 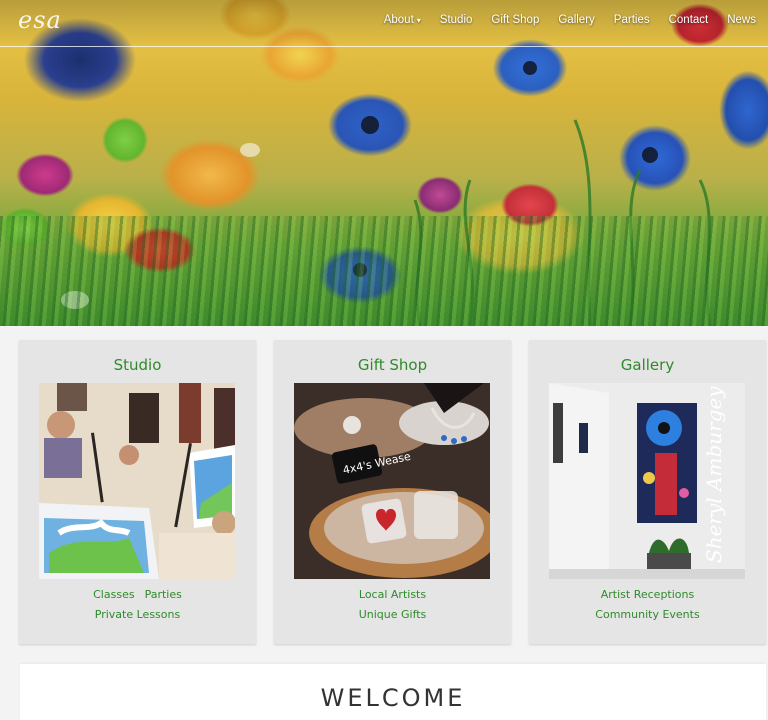 I want to click on link-artist-receptions: Artist Receptions, so click(x=647, y=594).